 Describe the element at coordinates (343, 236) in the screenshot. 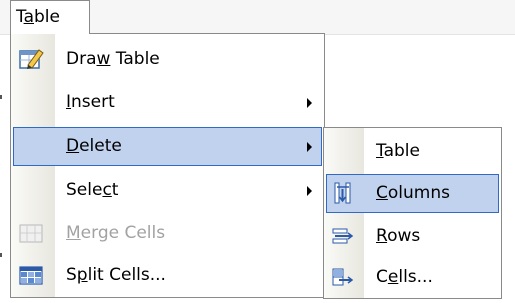

I see `delete-rows-icon` at that location.